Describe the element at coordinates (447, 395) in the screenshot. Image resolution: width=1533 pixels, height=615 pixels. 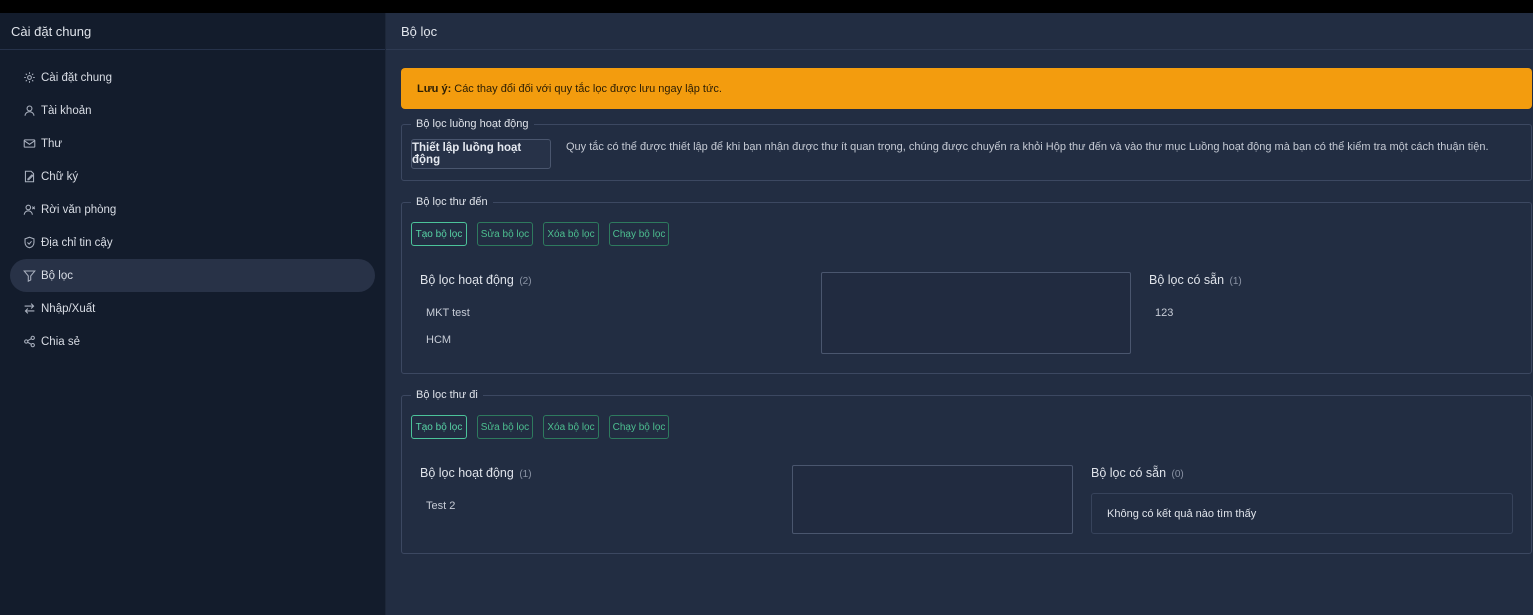
I see `group-legend: Bộ lọc thư đi` at that location.